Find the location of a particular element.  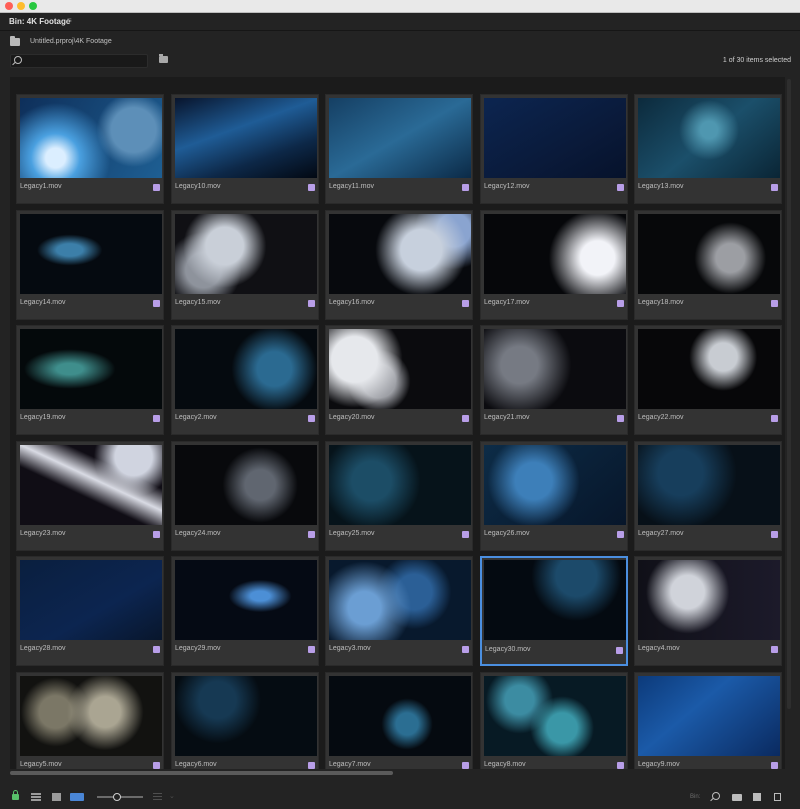

clip-tile: Legacy24.mov is located at coordinates (245, 496).